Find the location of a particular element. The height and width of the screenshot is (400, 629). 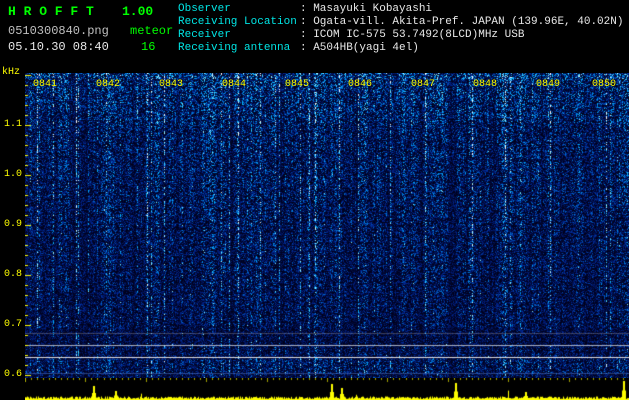

info-value: : ICOM IC-575 53.7492(8LCD)MHz USB is located at coordinates (412, 35).